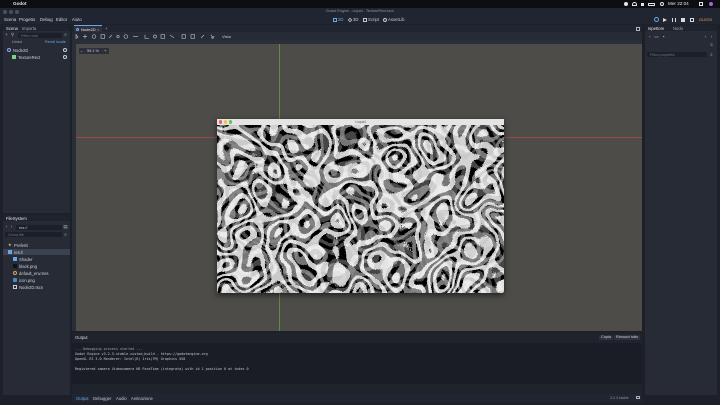  I want to click on menu-editor: Editor, so click(61, 19).